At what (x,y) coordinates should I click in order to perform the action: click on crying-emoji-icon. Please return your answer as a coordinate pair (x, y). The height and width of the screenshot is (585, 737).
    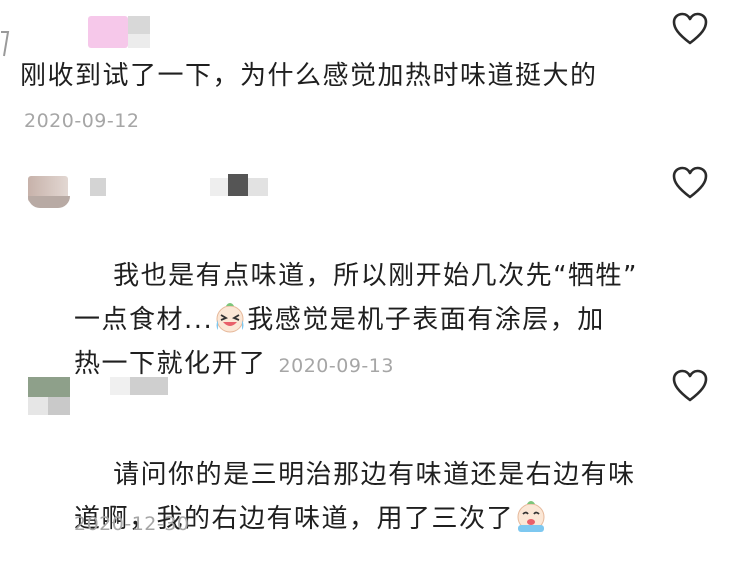
    Looking at the image, I should click on (531, 517).